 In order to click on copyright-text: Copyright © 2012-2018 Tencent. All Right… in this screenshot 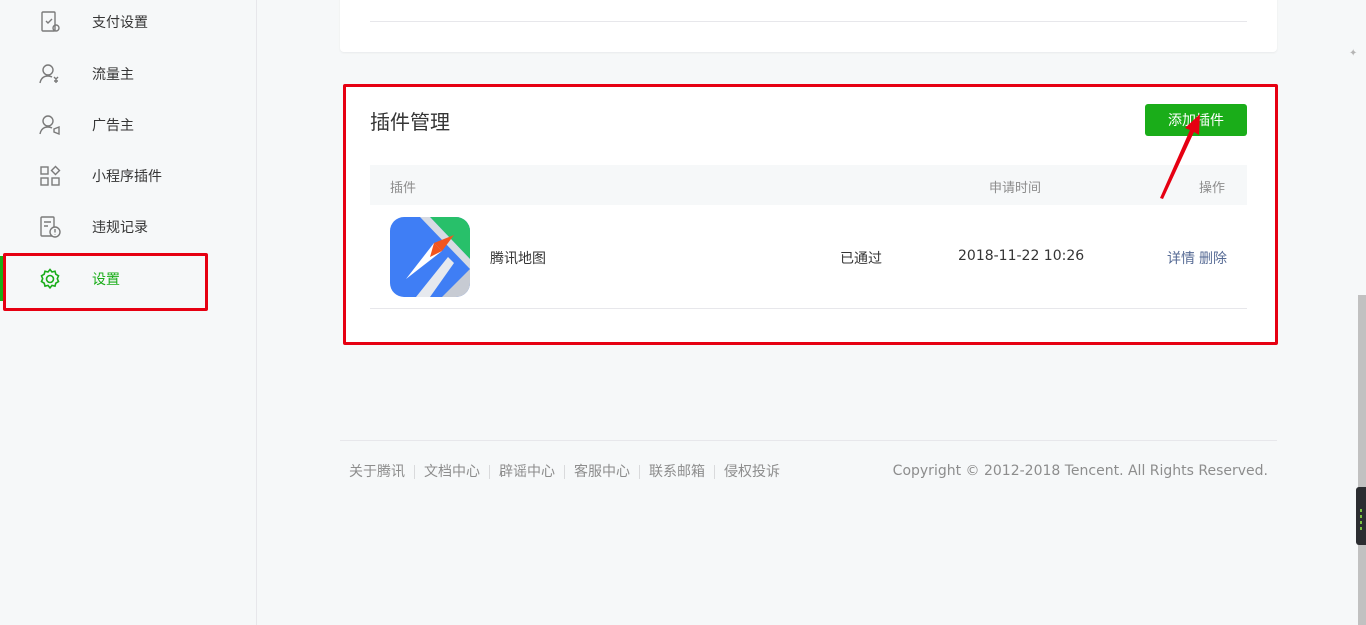, I will do `click(1080, 471)`.